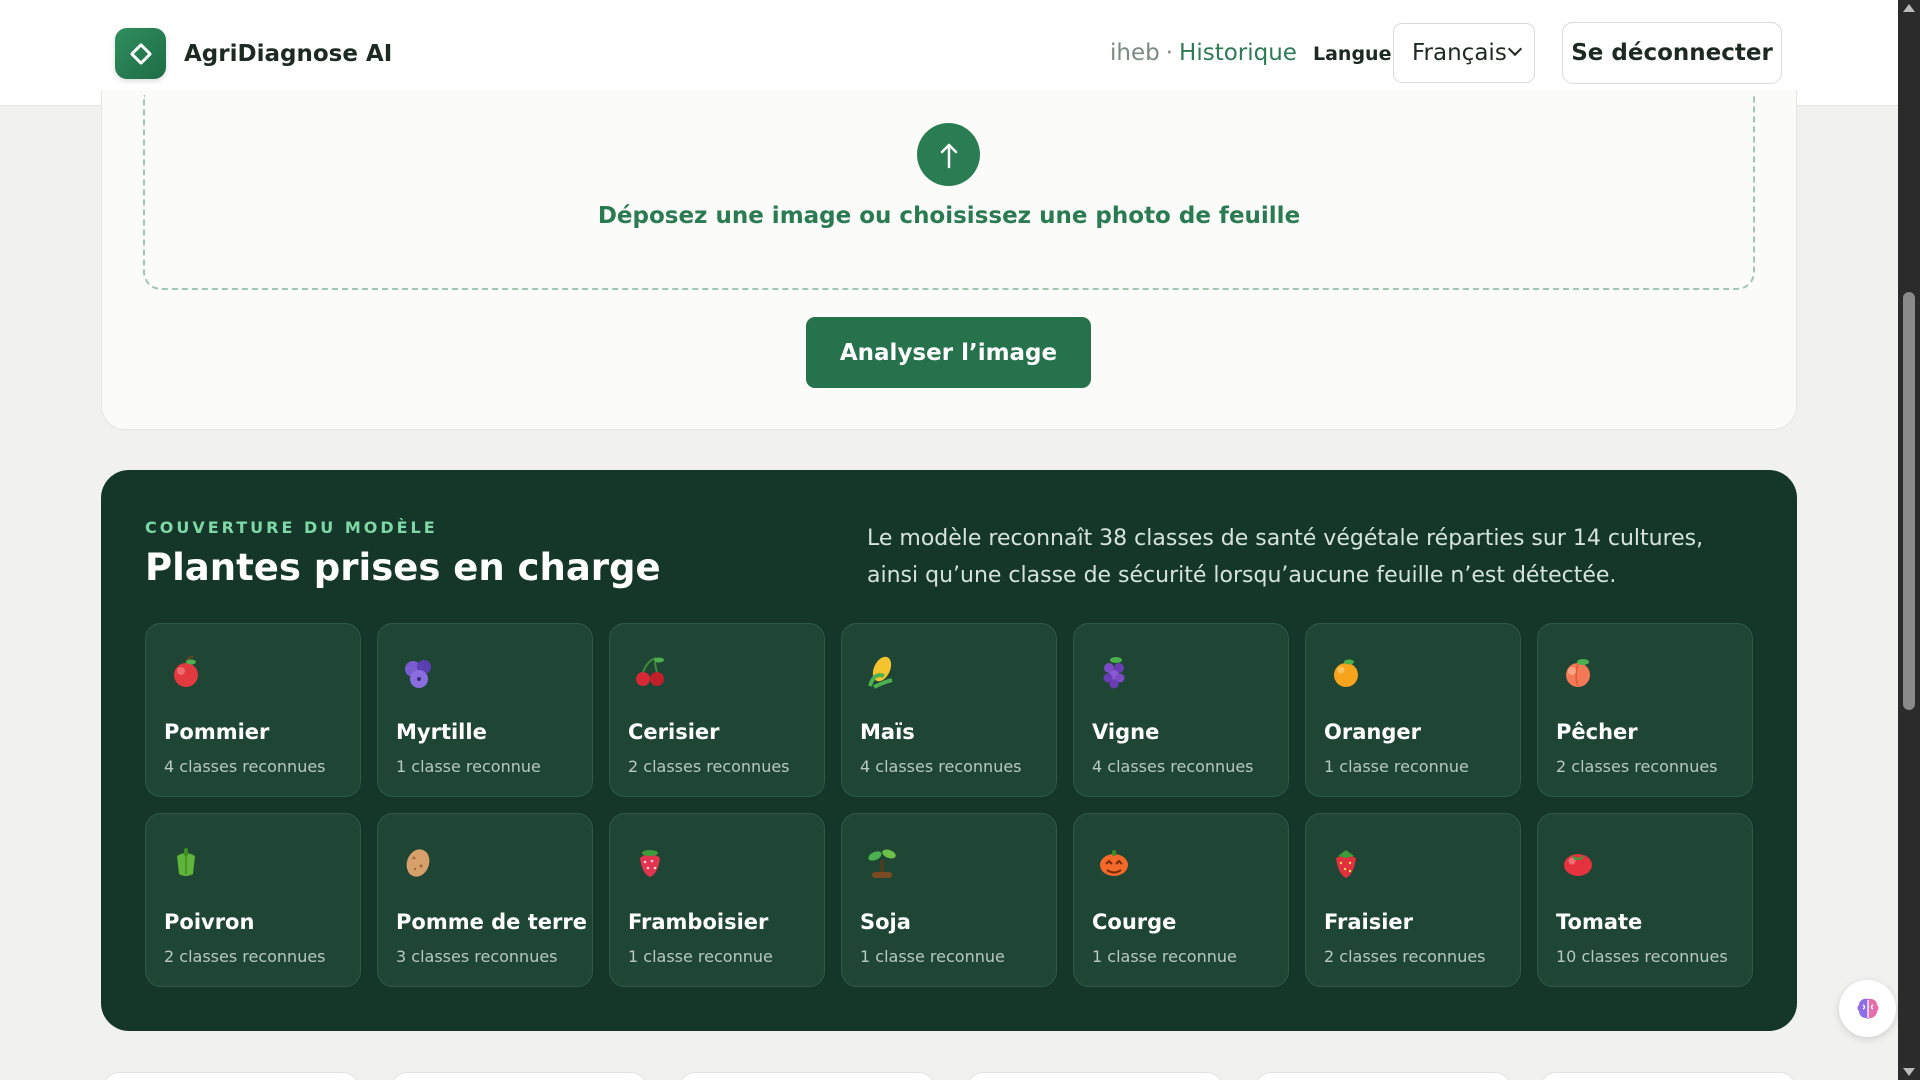 This screenshot has height=1080, width=1920. I want to click on squash-icon, so click(1114, 863).